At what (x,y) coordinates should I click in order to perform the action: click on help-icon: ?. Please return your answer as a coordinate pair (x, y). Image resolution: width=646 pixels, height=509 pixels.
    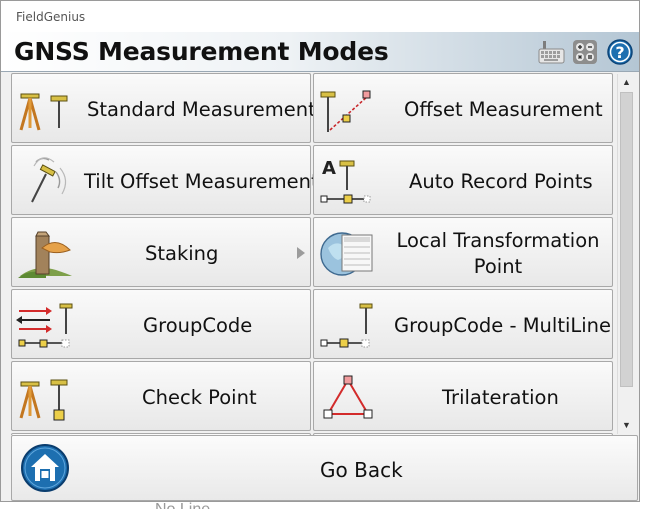
    Looking at the image, I should click on (620, 52).